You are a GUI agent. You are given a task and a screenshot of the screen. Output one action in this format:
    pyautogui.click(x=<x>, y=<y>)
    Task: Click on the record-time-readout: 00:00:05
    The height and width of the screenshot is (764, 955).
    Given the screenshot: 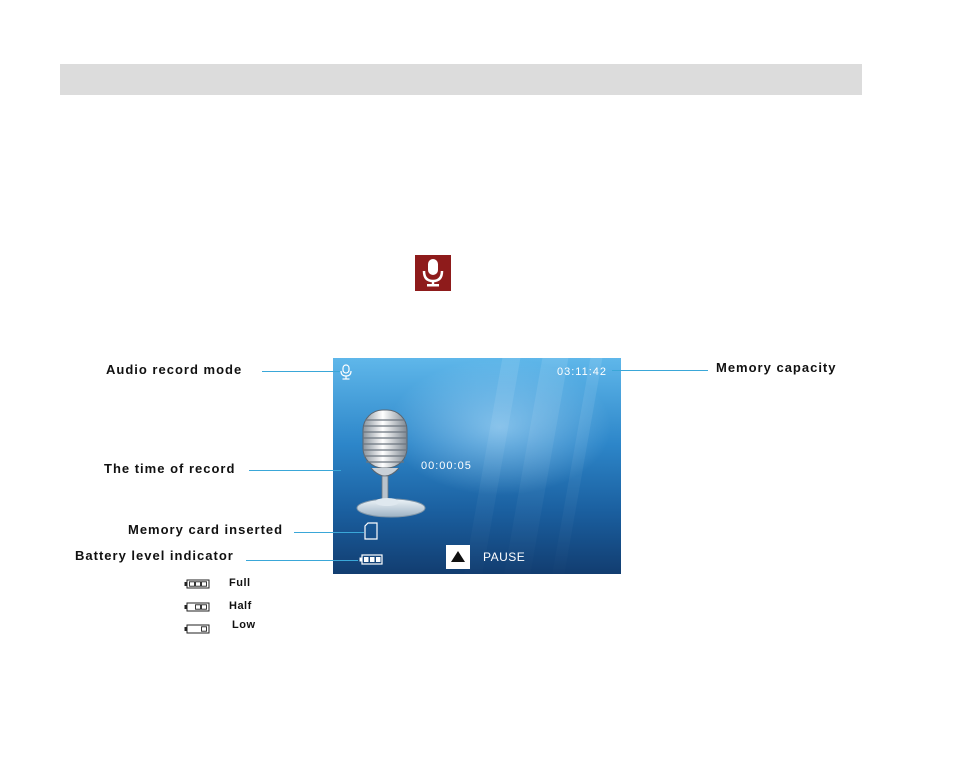 What is the action you would take?
    pyautogui.click(x=446, y=466)
    